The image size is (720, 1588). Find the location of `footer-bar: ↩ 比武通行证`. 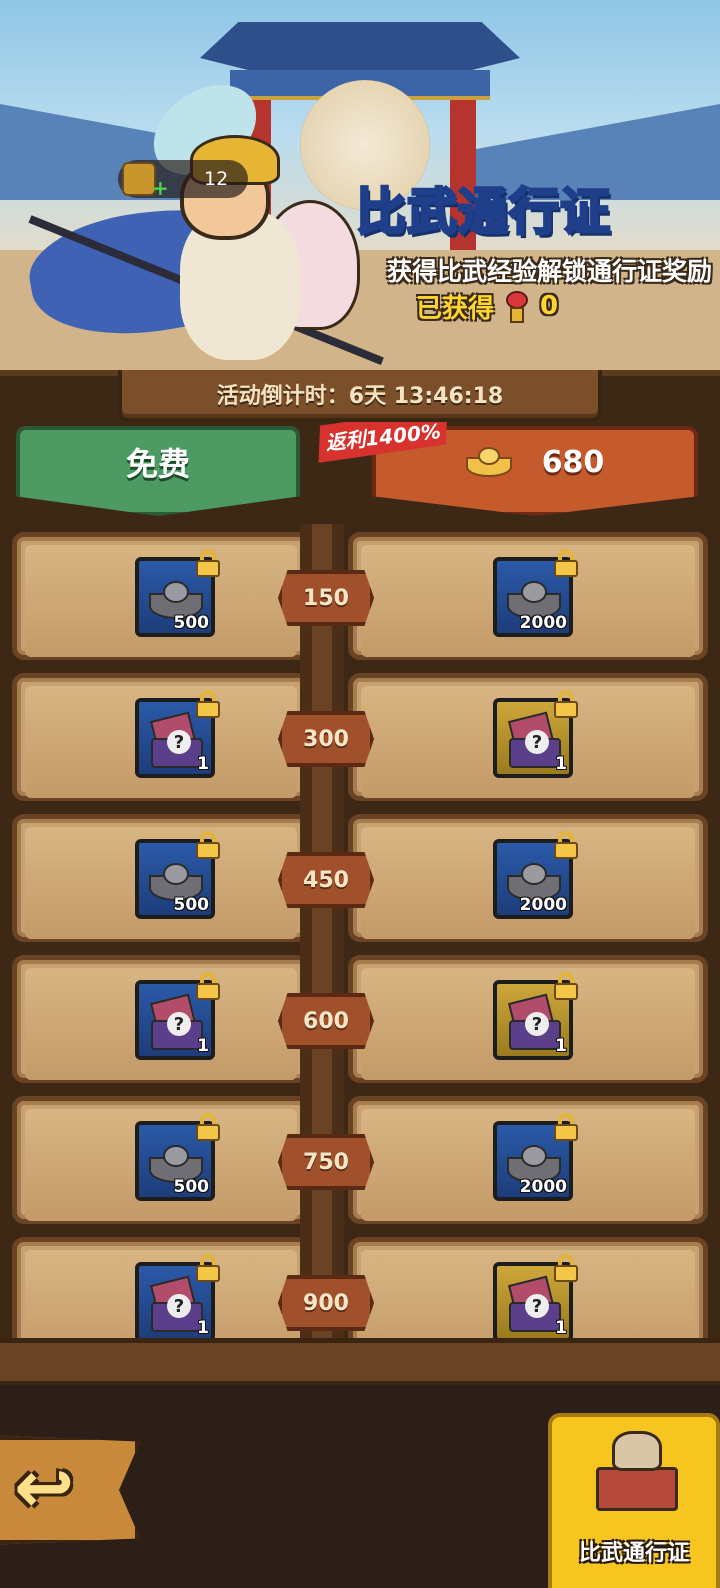

footer-bar: ↩ 比武通行证 is located at coordinates (360, 1486).